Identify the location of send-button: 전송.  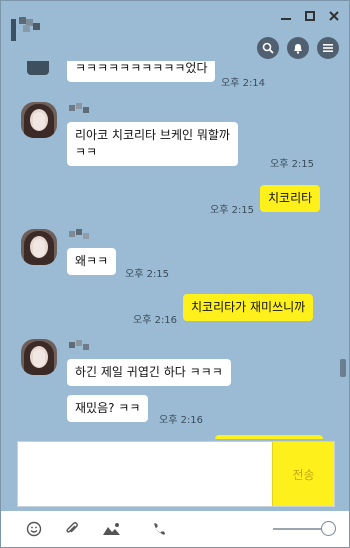
(303, 474).